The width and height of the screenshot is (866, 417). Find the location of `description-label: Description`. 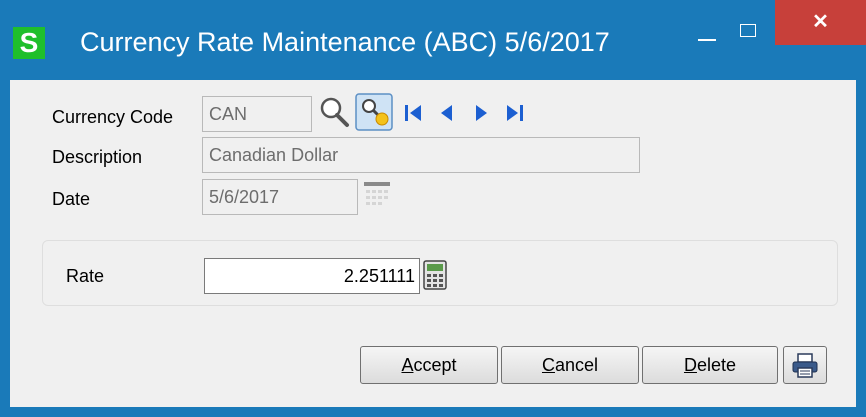

description-label: Description is located at coordinates (97, 157).